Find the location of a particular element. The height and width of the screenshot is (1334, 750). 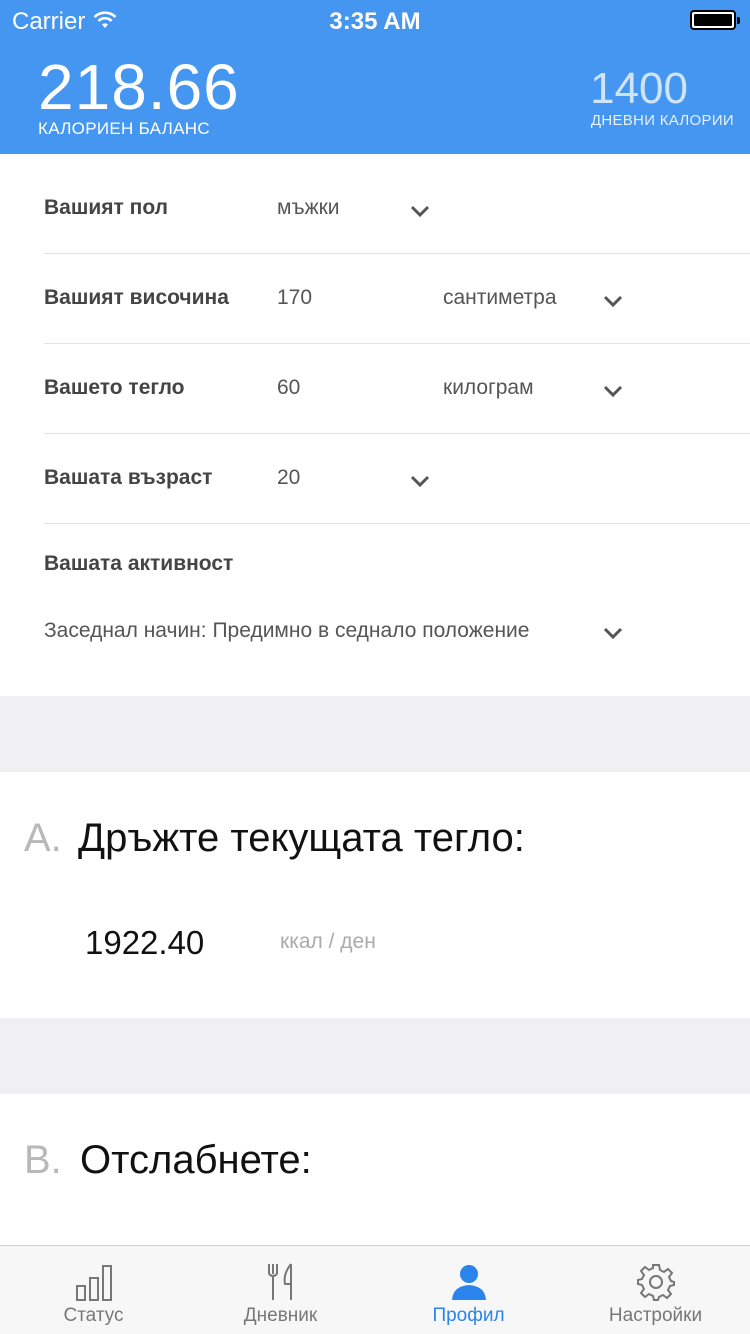

section-letter: B. is located at coordinates (43, 1160).